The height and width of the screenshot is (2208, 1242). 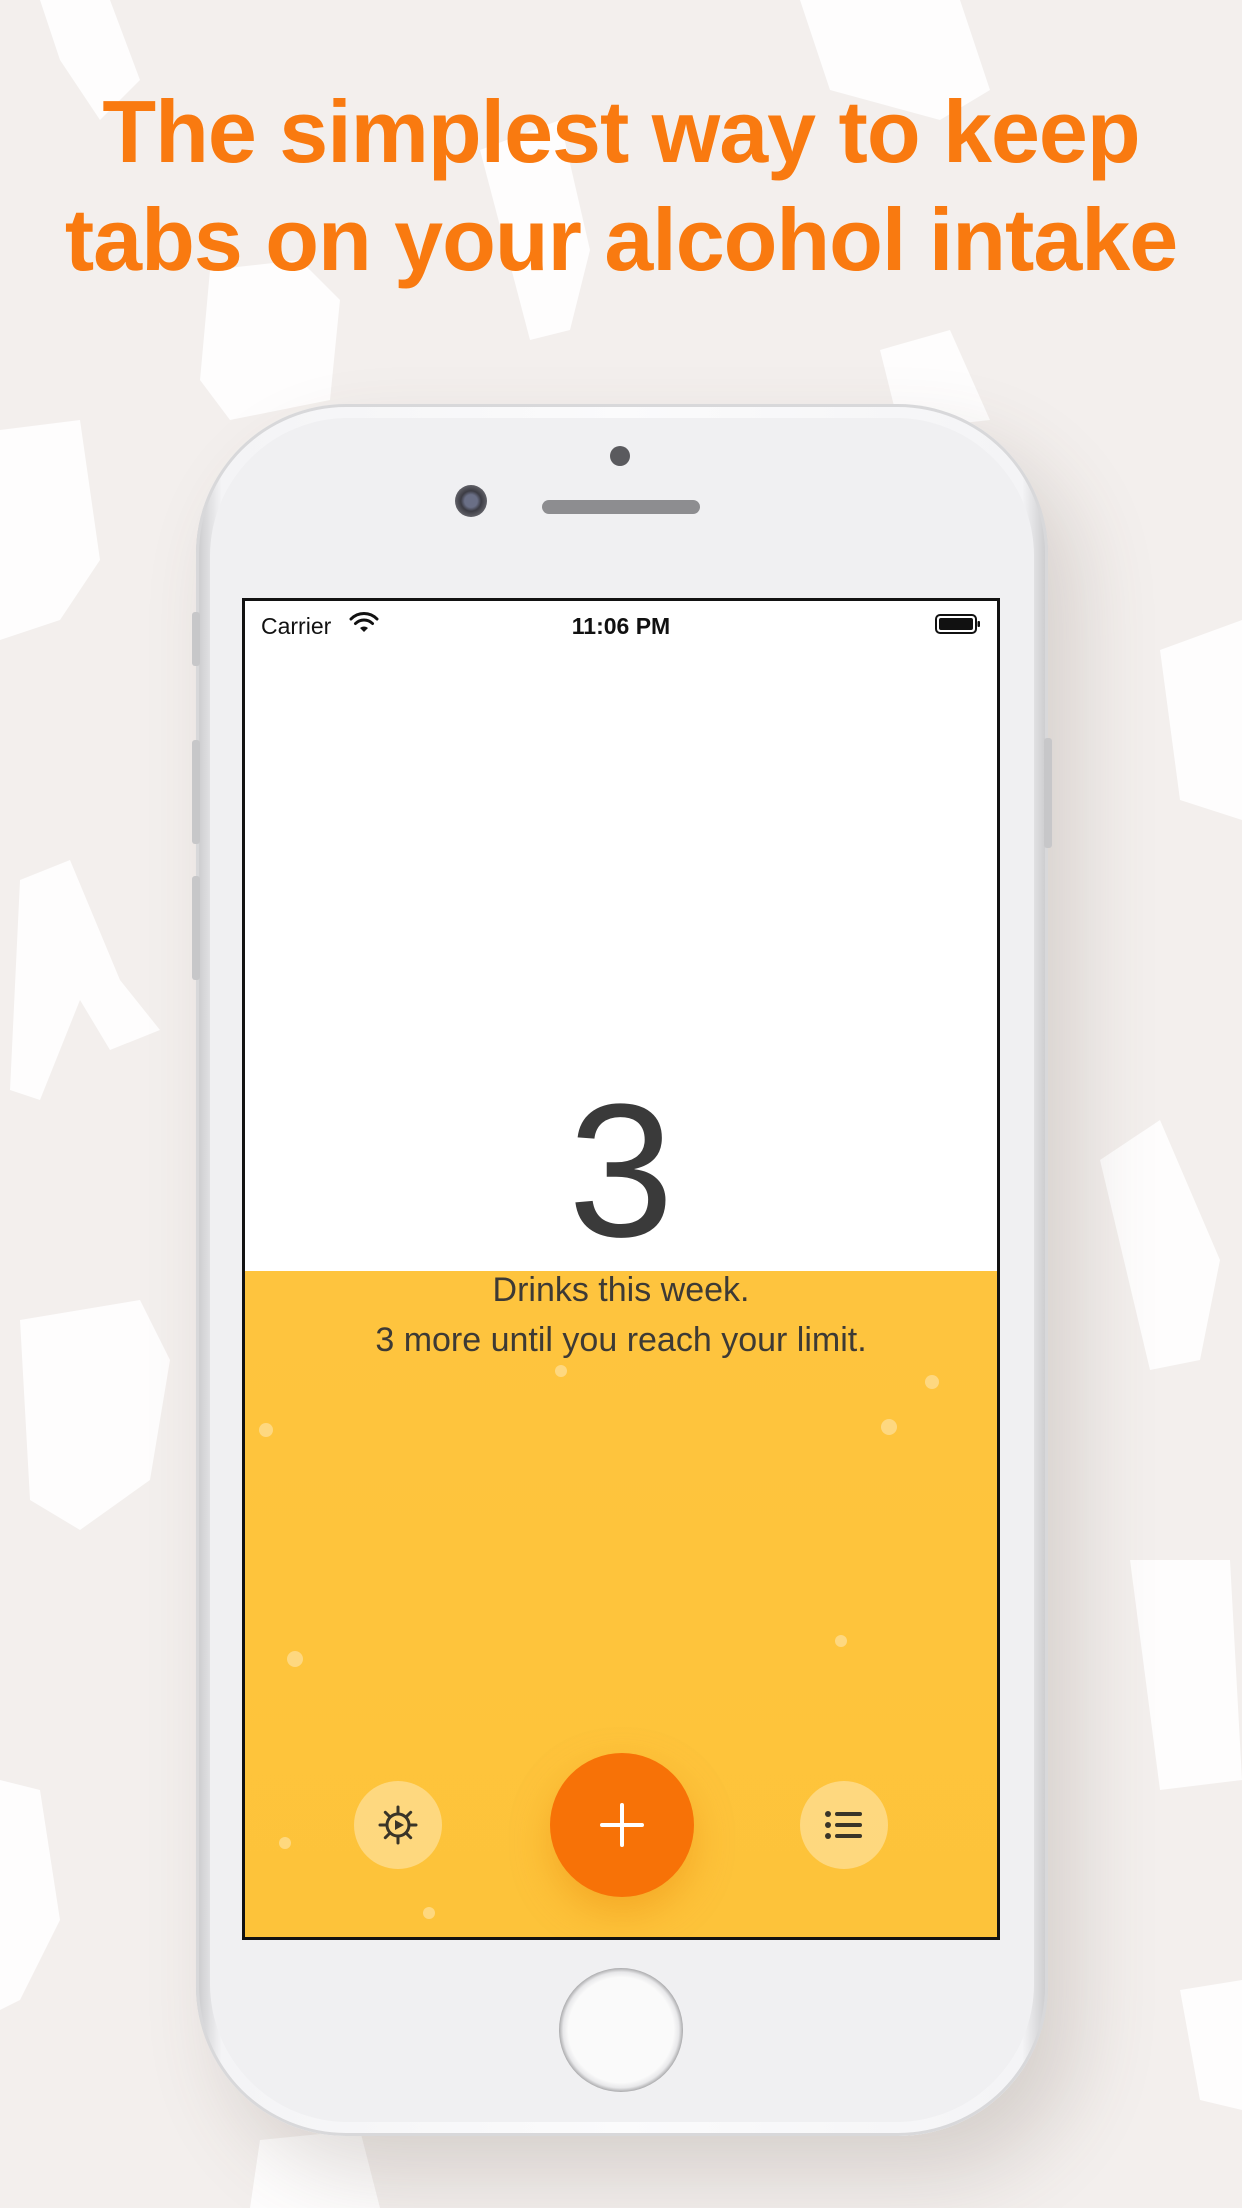 I want to click on settings-button, so click(x=398, y=1825).